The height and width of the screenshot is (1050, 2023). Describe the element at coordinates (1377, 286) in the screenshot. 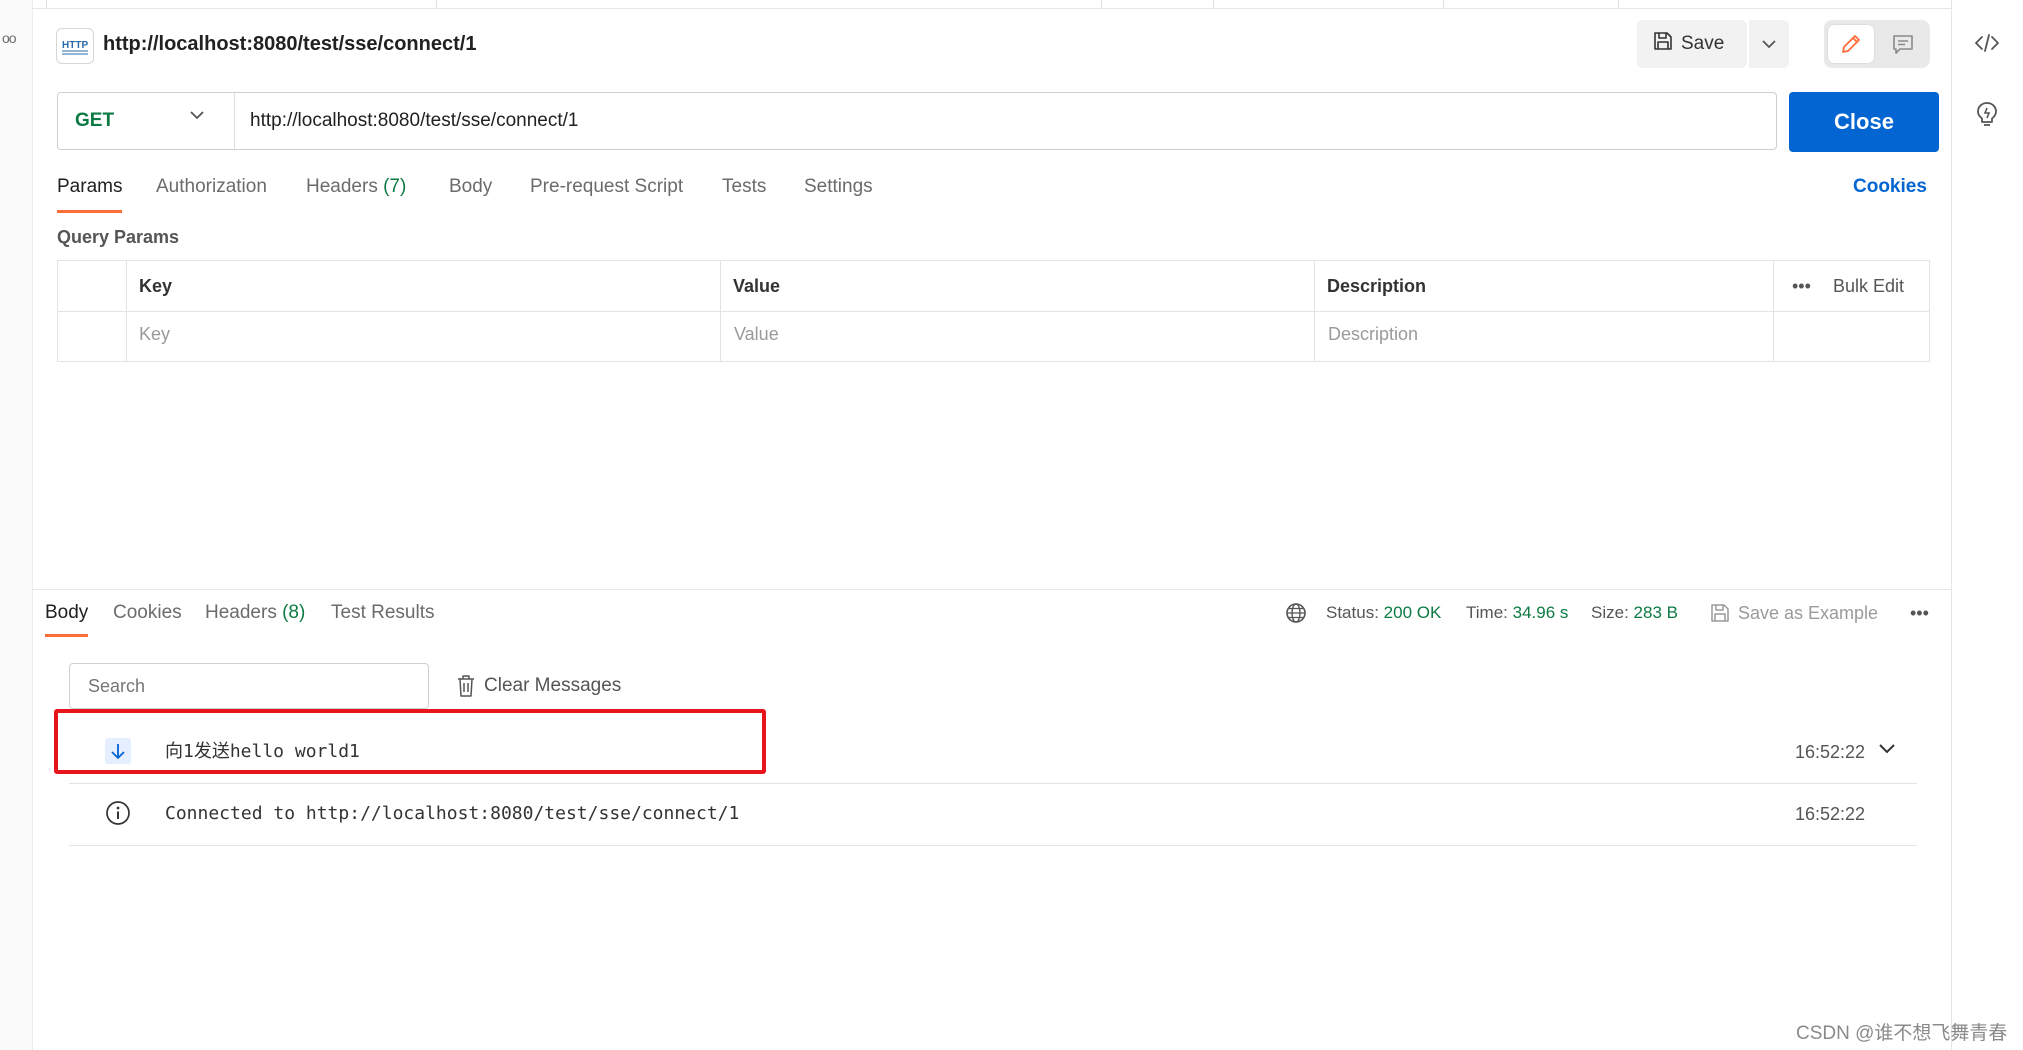

I see `column-header-description: Description` at that location.